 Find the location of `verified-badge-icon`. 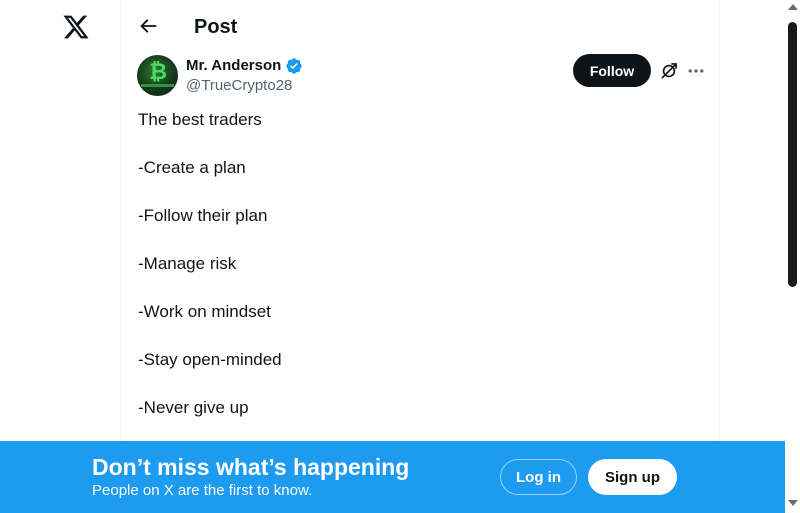

verified-badge-icon is located at coordinates (294, 66).